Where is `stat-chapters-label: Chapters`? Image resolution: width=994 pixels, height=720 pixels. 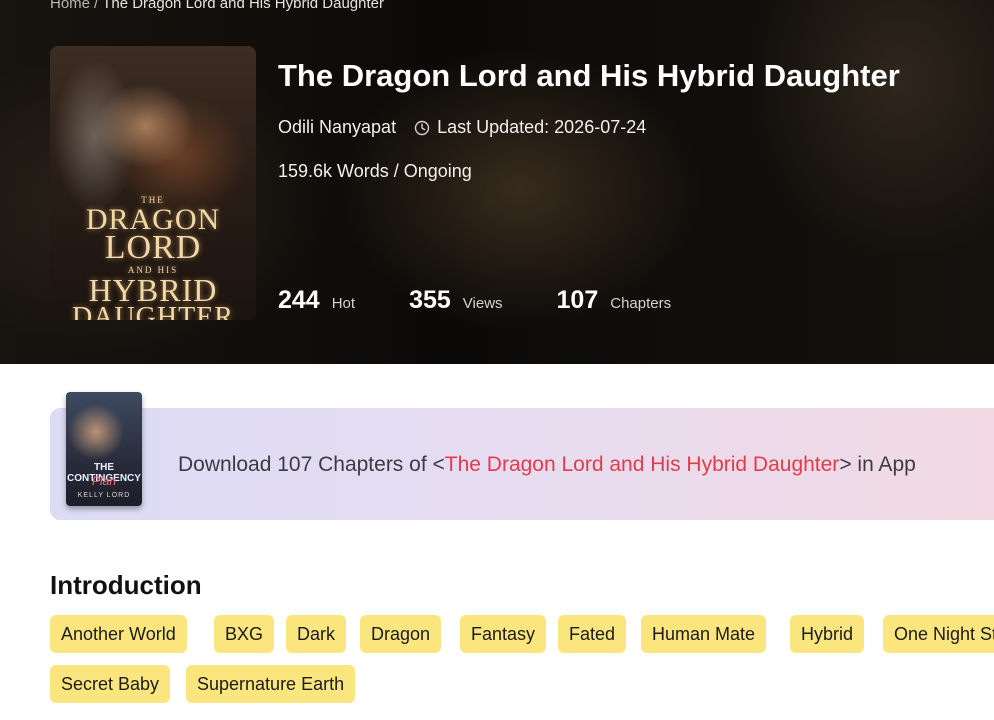
stat-chapters-label: Chapters is located at coordinates (641, 303).